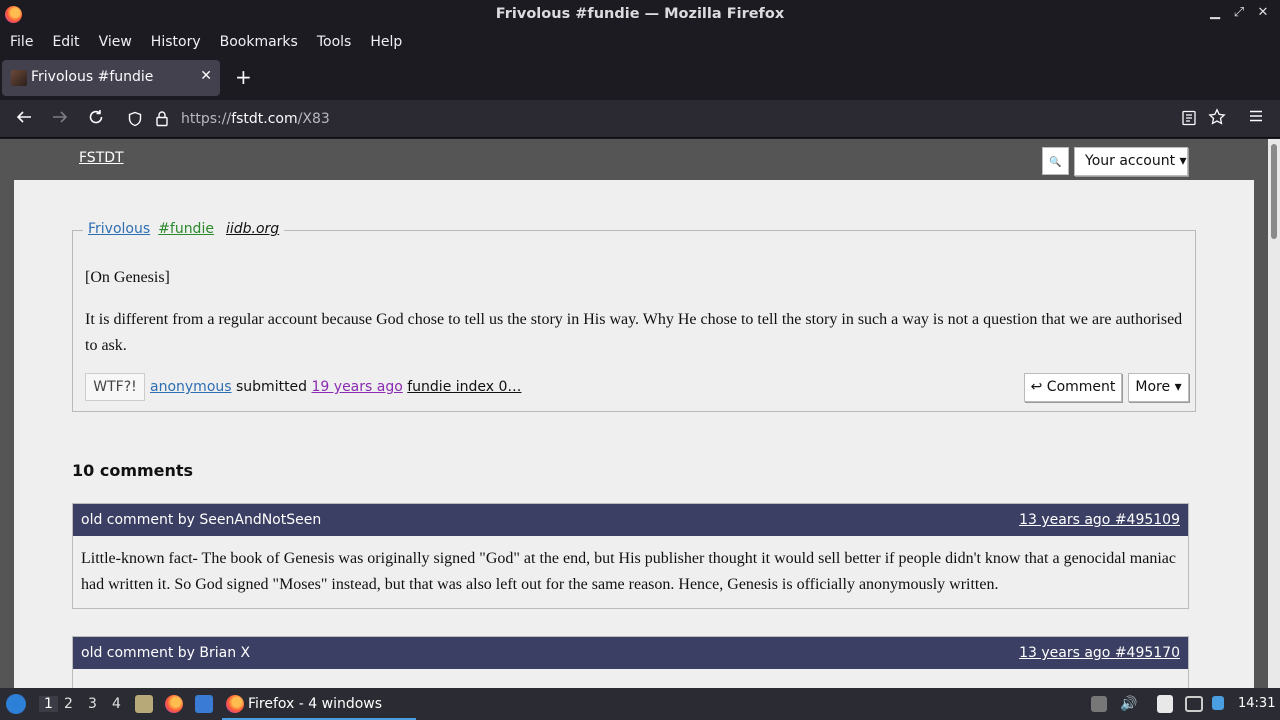 This screenshot has width=1280, height=720. I want to click on task-label: Firefox - 4 windows, so click(315, 704).